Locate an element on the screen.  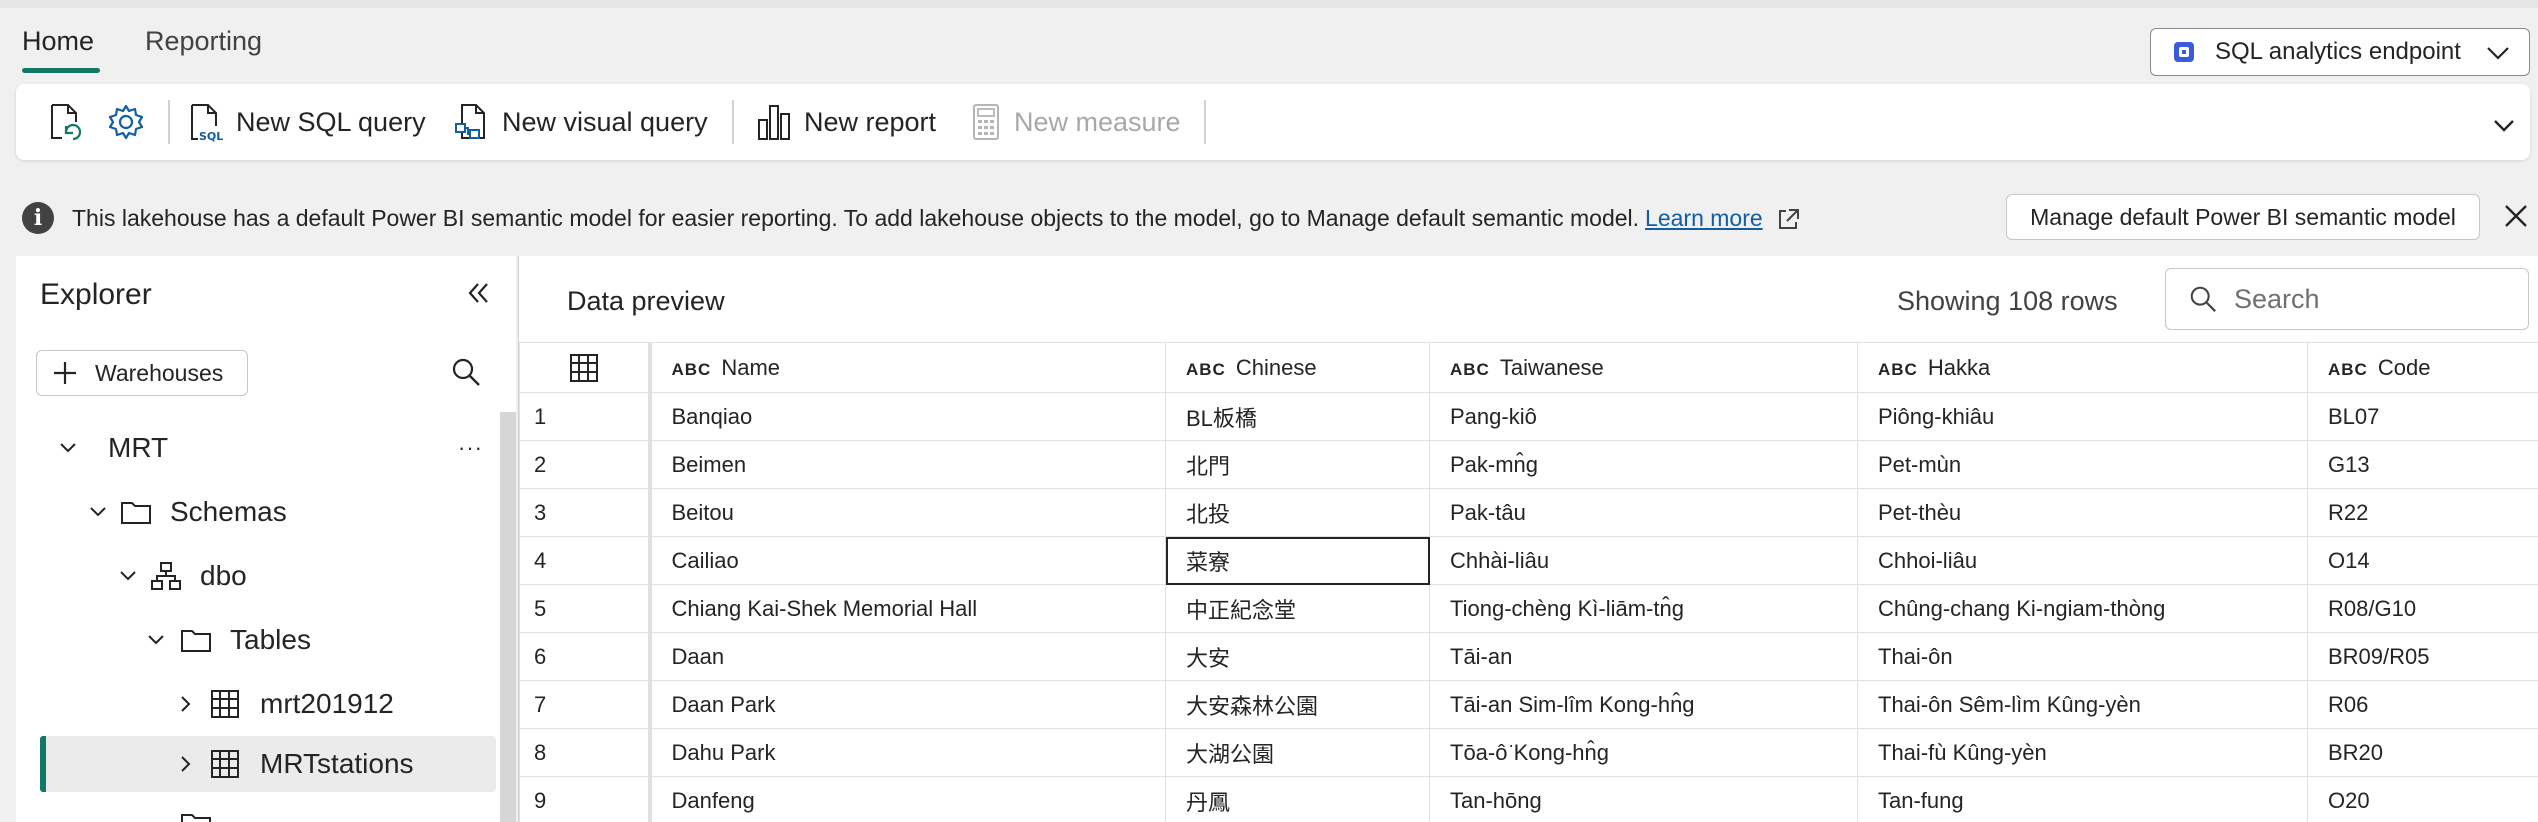
table-cell: R22 is located at coordinates (2422, 512).